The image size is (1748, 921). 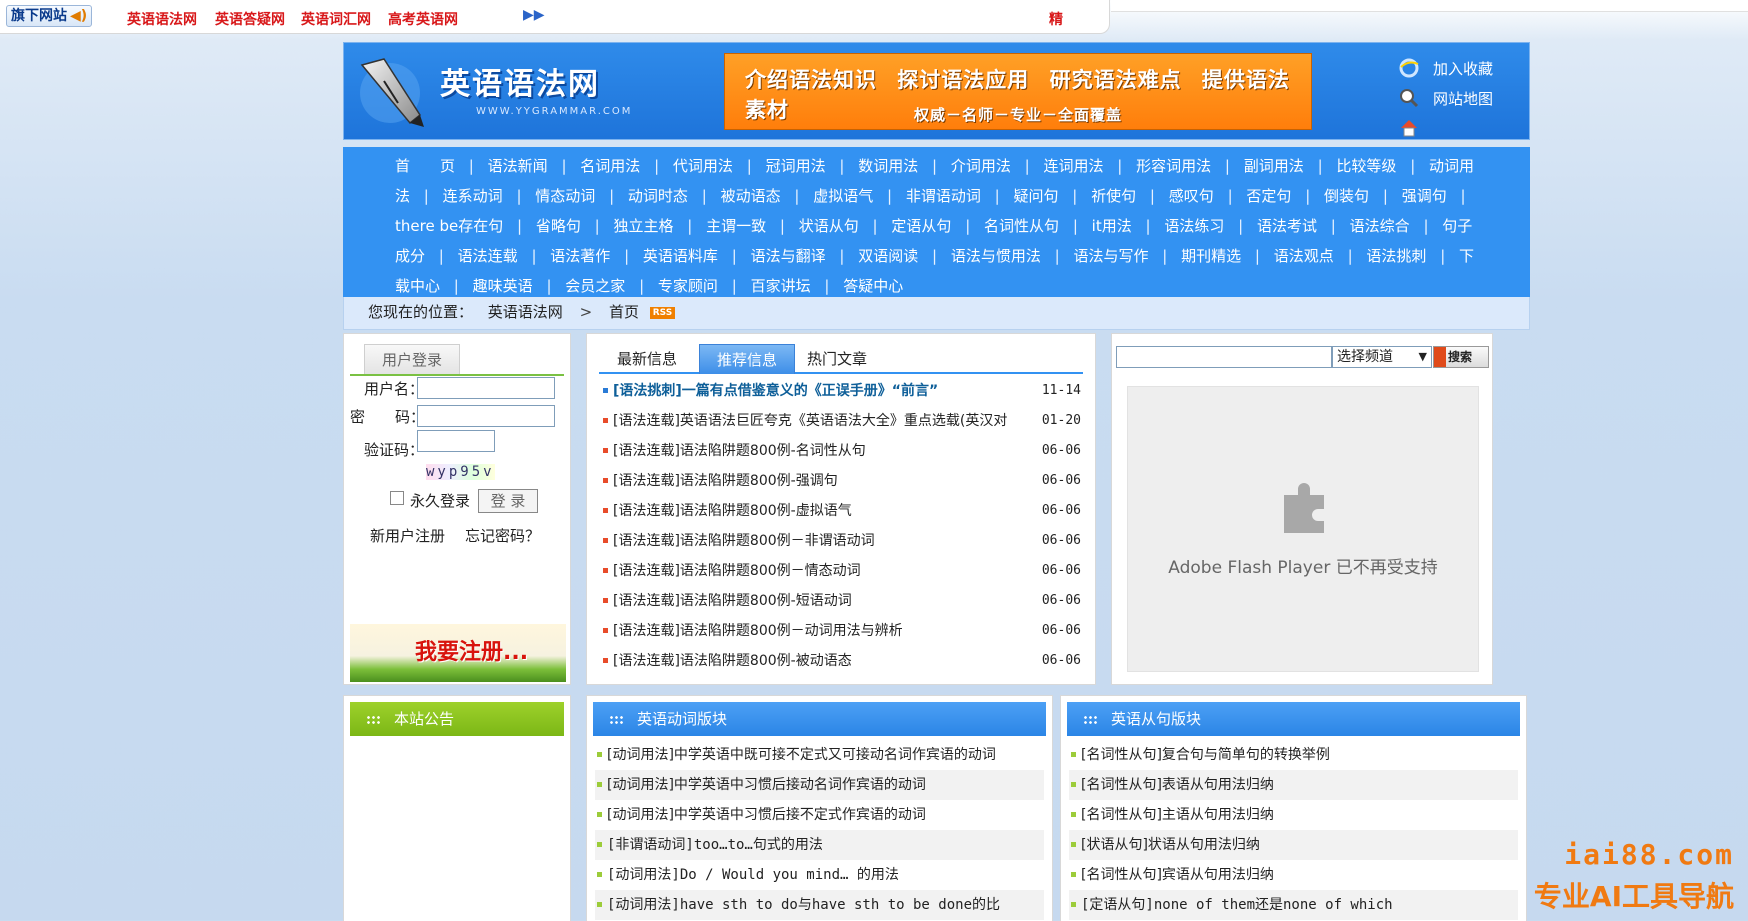 What do you see at coordinates (647, 359) in the screenshot?
I see `tab-latest: 最新信息` at bounding box center [647, 359].